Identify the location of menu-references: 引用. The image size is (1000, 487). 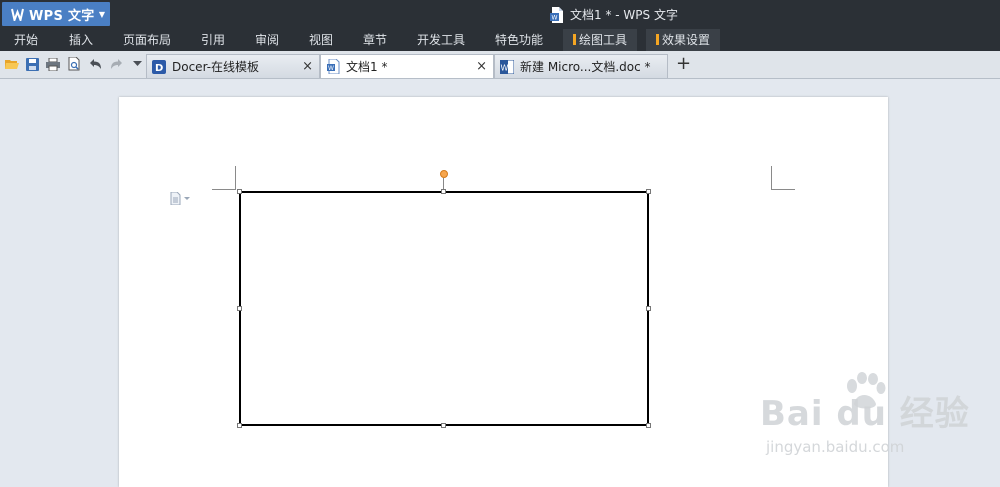
(213, 40).